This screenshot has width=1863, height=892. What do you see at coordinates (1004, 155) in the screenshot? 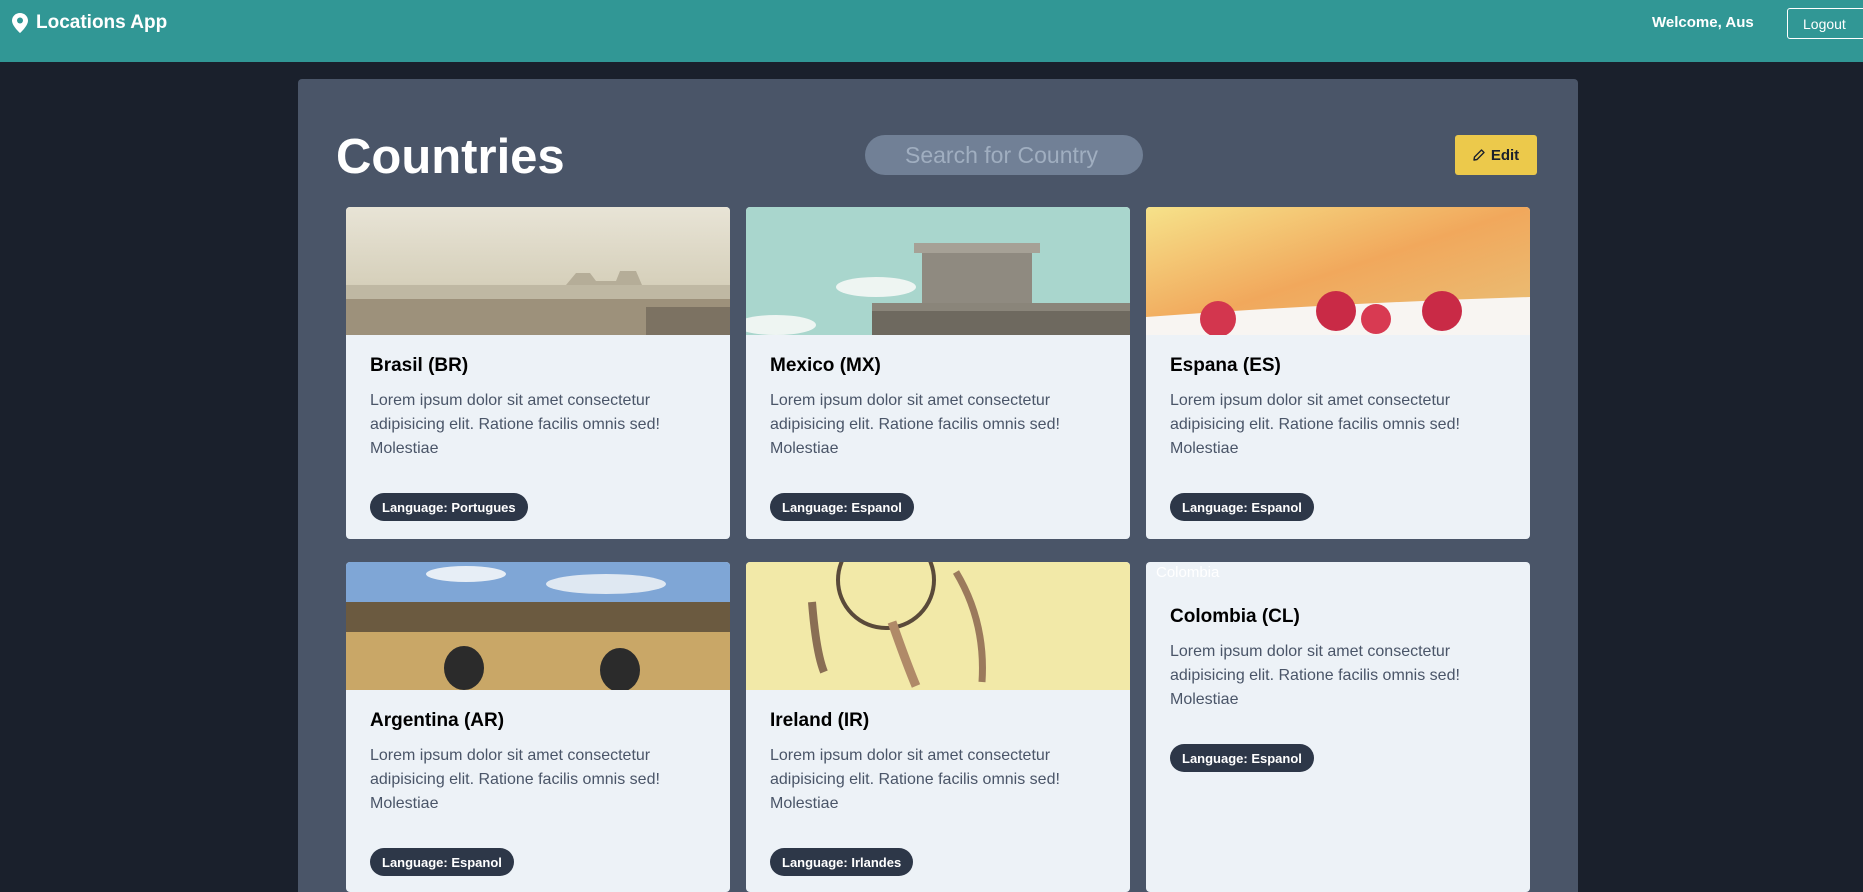
I see `search-input` at bounding box center [1004, 155].